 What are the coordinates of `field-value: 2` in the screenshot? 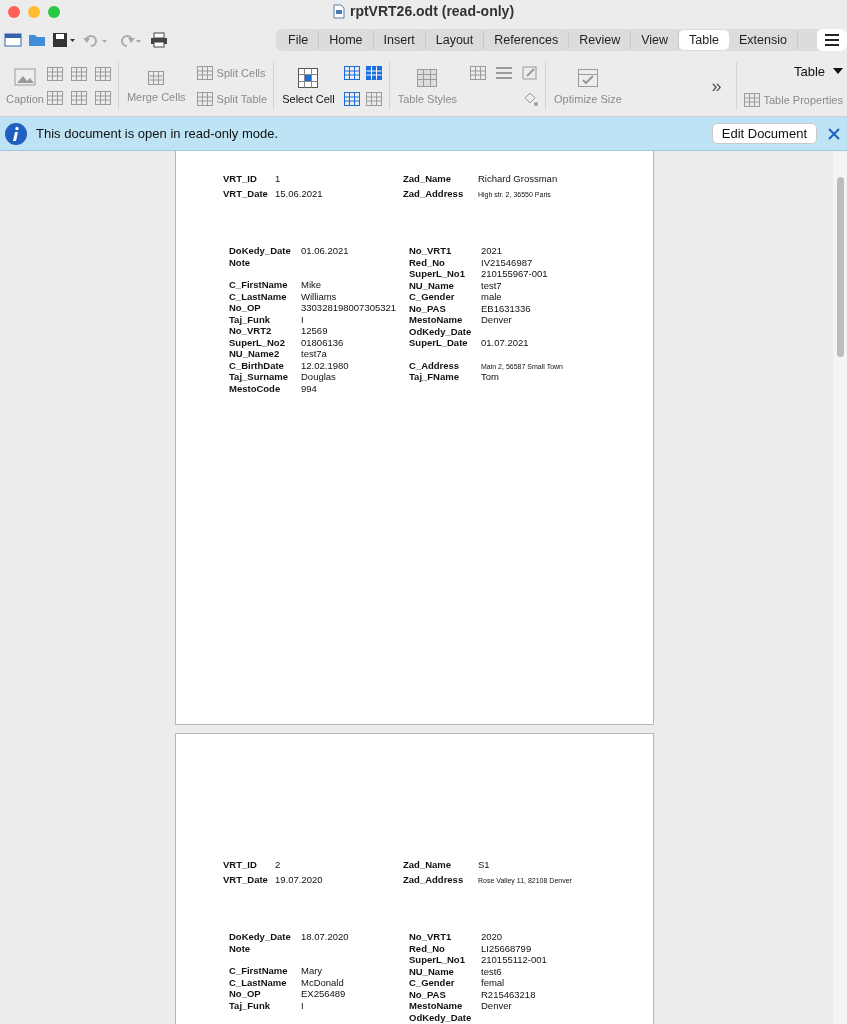 It's located at (278, 864).